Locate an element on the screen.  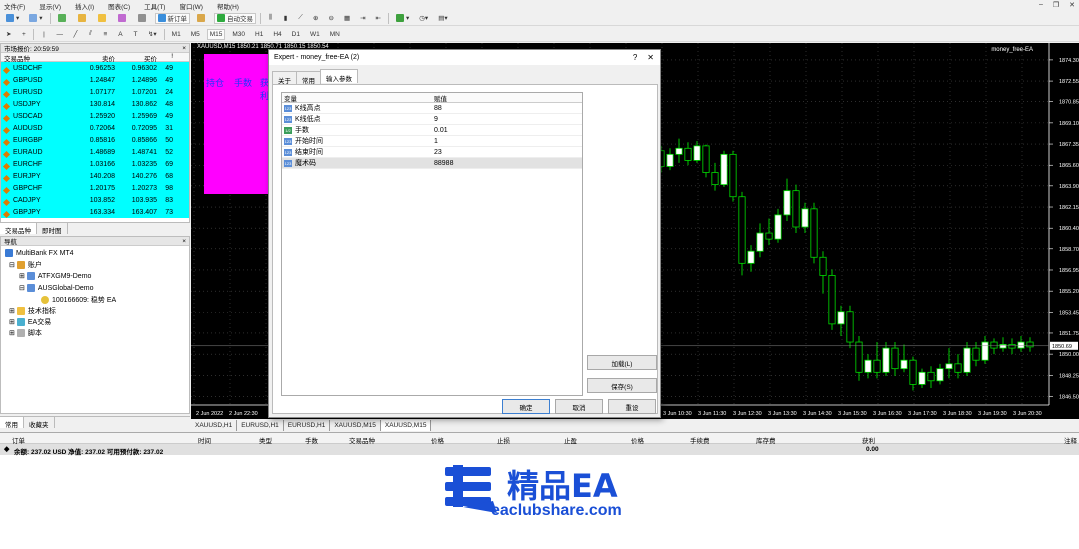
period-m30: M30 is located at coordinates (238, 34).